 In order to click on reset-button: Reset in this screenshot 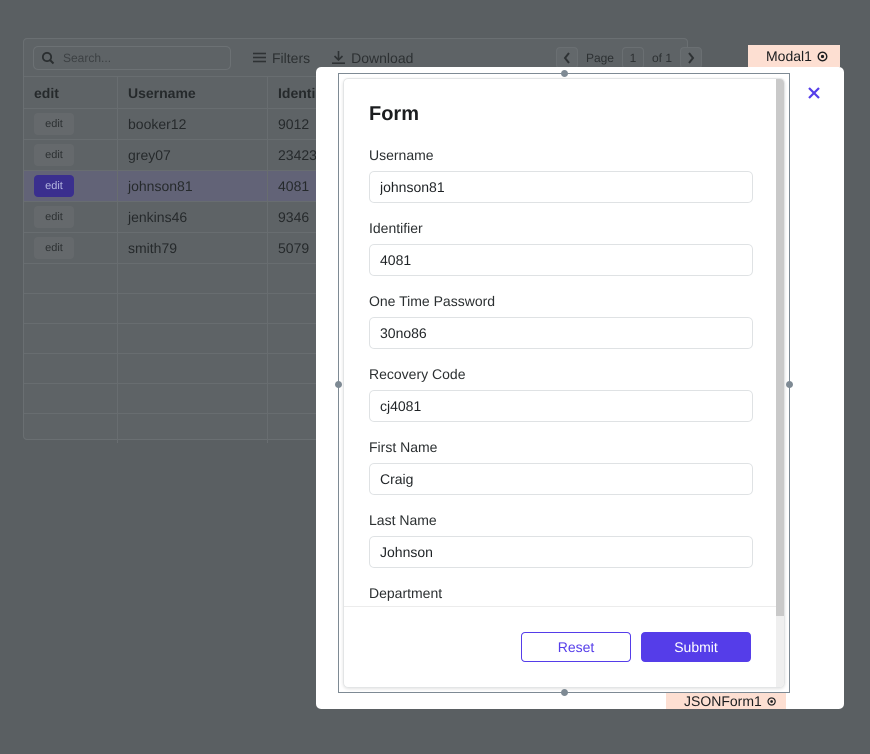, I will do `click(576, 647)`.